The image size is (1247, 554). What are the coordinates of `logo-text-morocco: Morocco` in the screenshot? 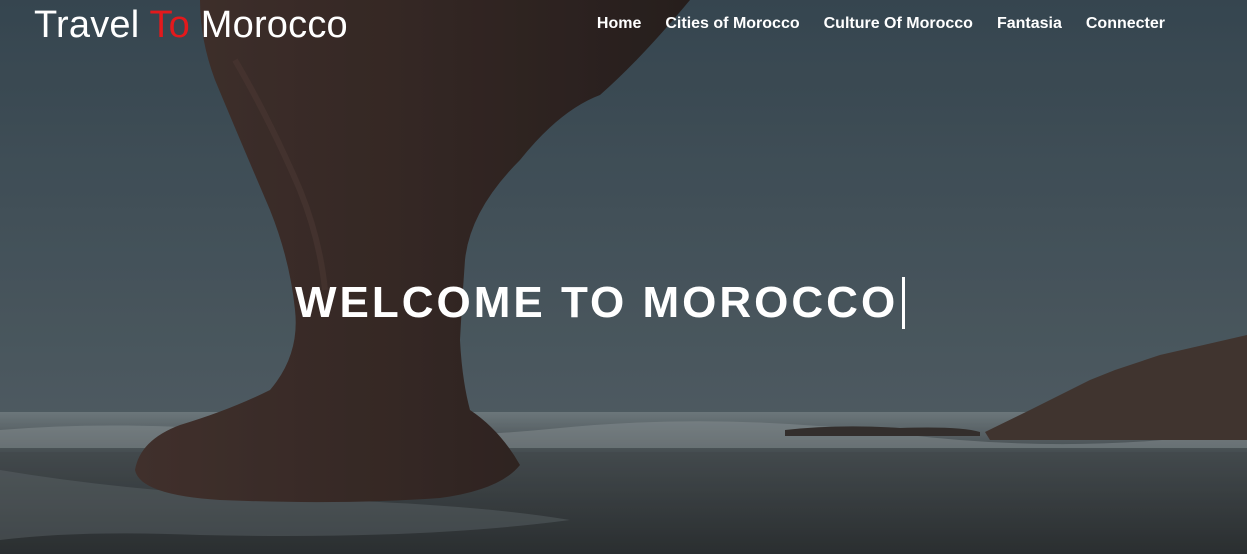 It's located at (274, 25).